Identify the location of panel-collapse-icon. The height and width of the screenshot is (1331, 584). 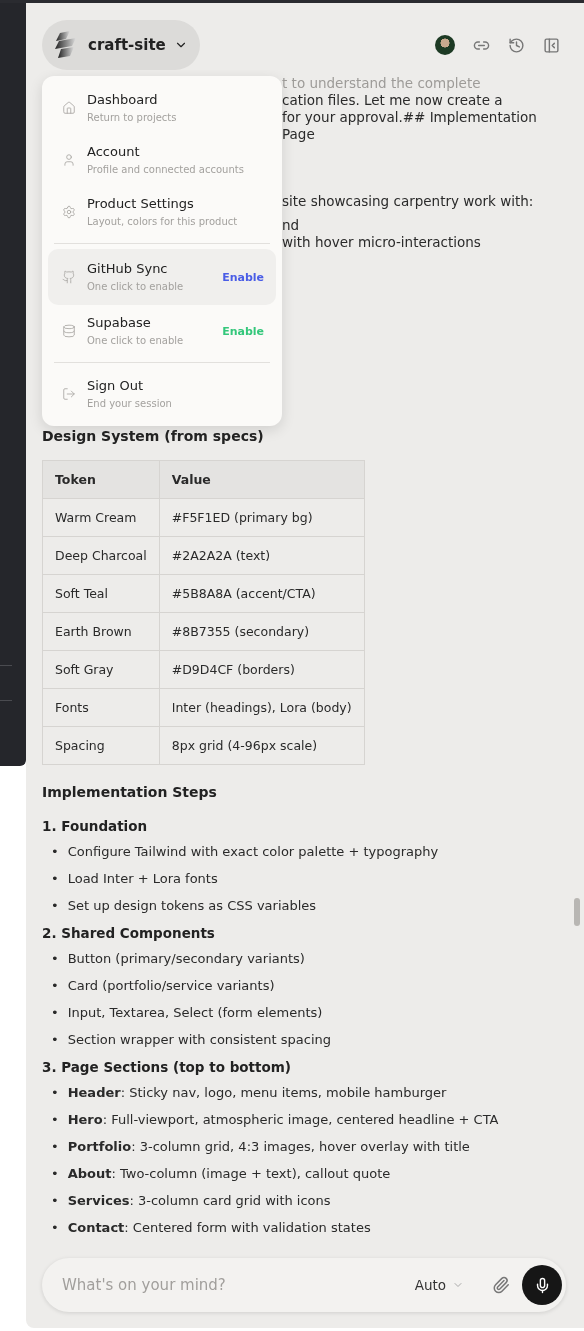
(551, 45).